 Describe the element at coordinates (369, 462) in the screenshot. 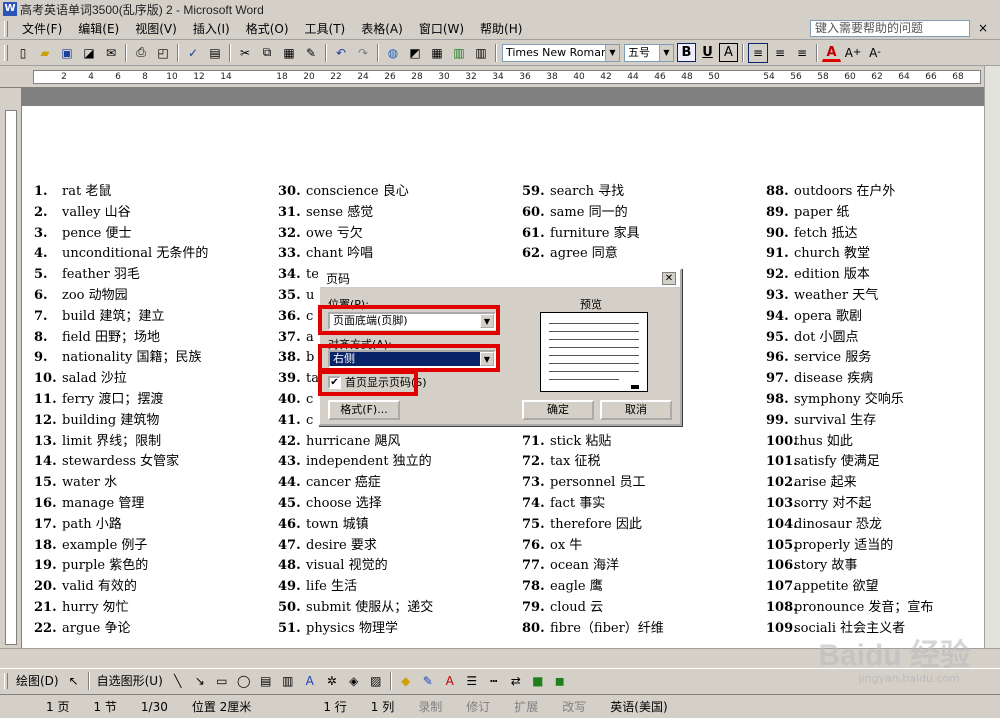

I see `item-text: independent 独立的` at that location.